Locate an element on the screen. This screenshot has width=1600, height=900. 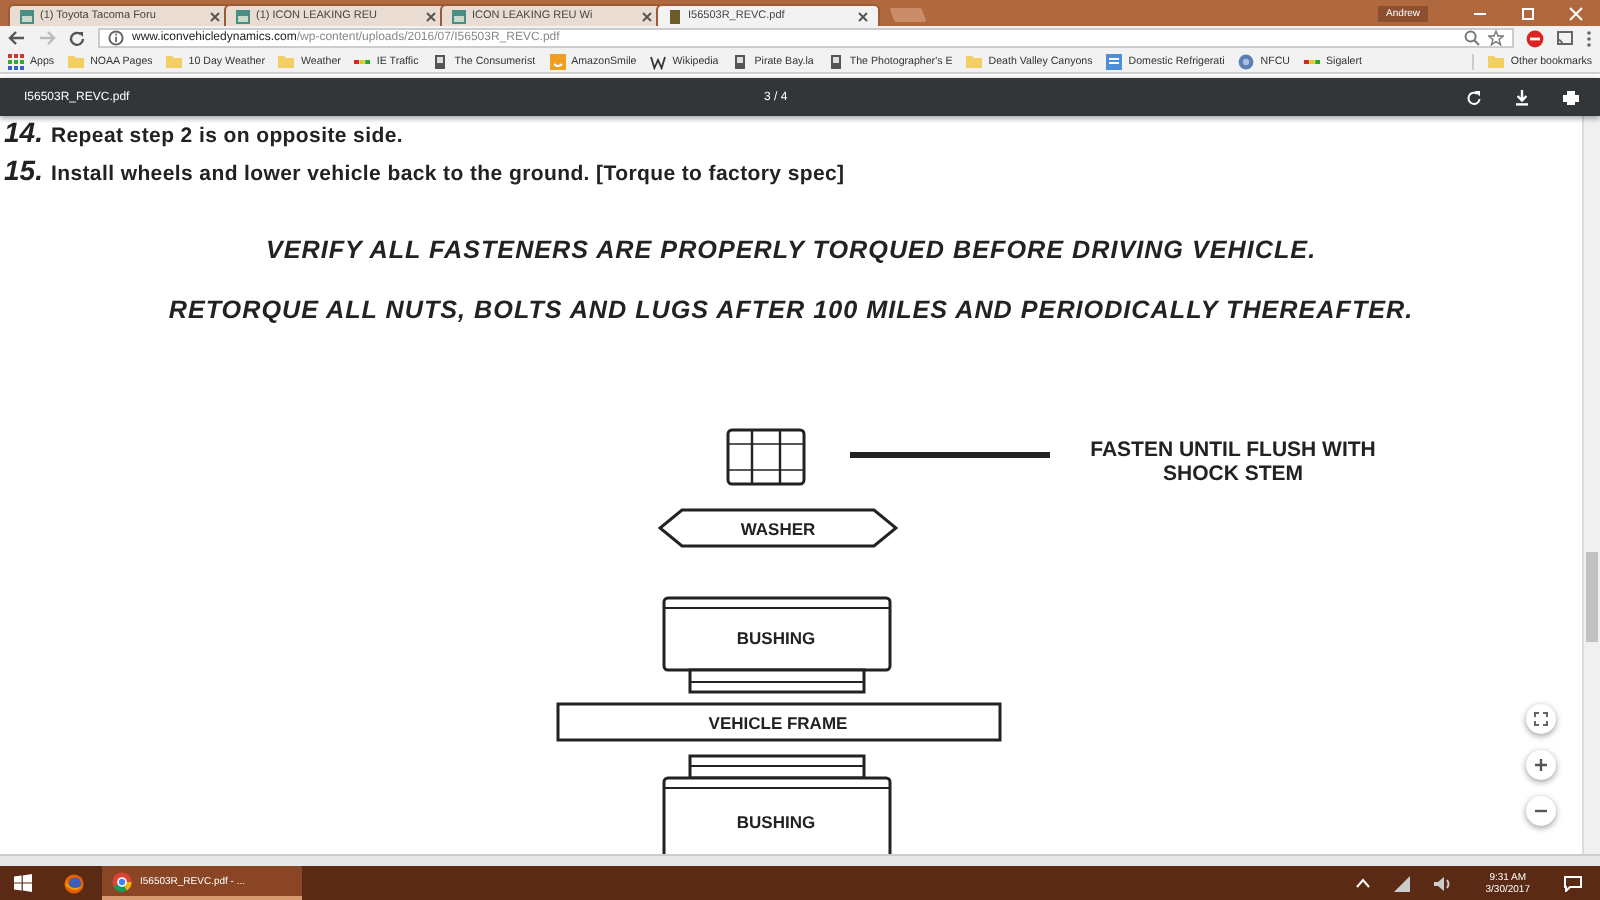
zoom-icon is located at coordinates (1472, 38).